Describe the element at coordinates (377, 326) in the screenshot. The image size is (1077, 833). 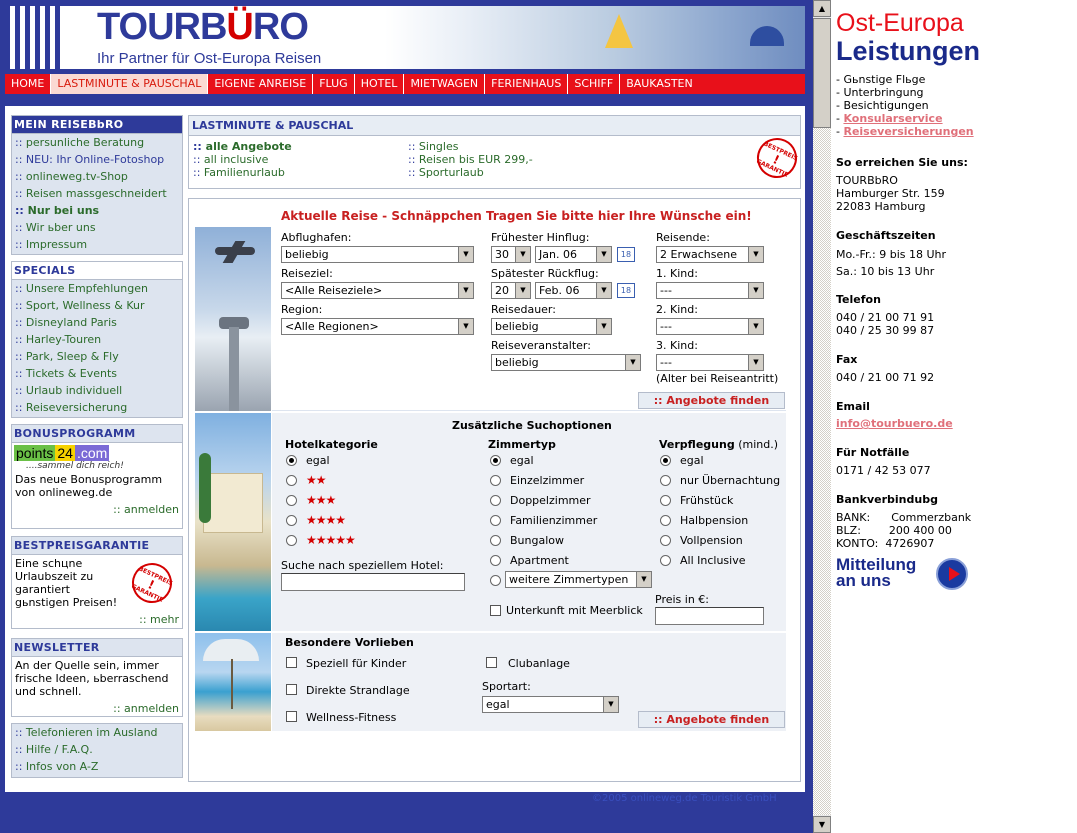
I see `region-select: <Alle Regionen>` at that location.